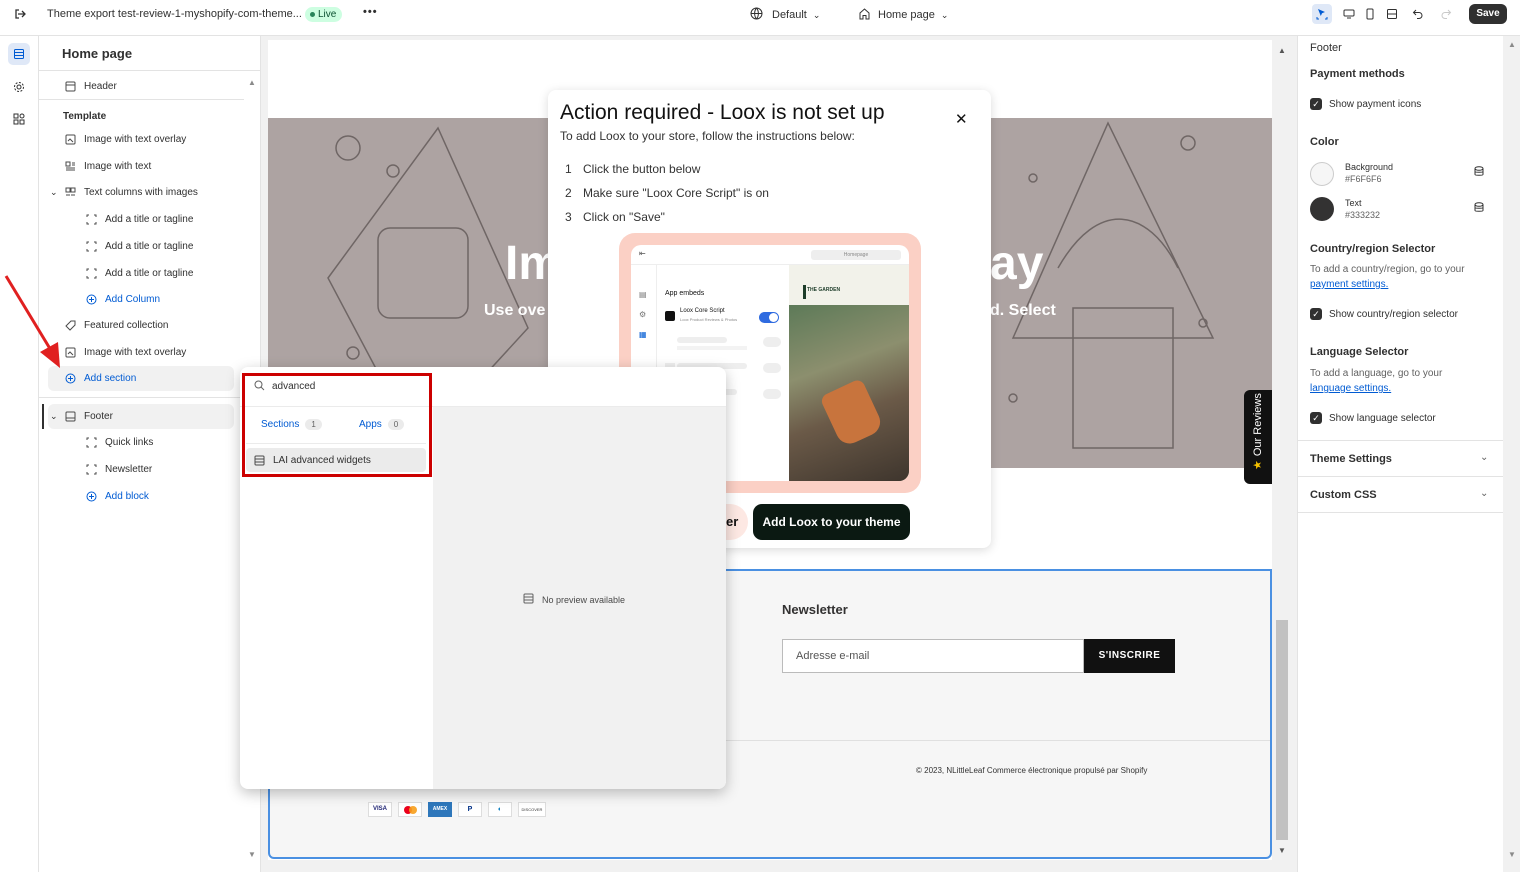  Describe the element at coordinates (615, 217) in the screenshot. I see `step-item: 3 Click on "Save"` at that location.